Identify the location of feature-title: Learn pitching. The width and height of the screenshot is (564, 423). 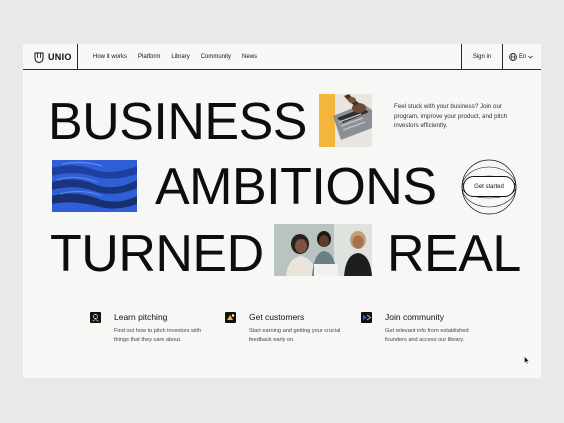
(141, 317).